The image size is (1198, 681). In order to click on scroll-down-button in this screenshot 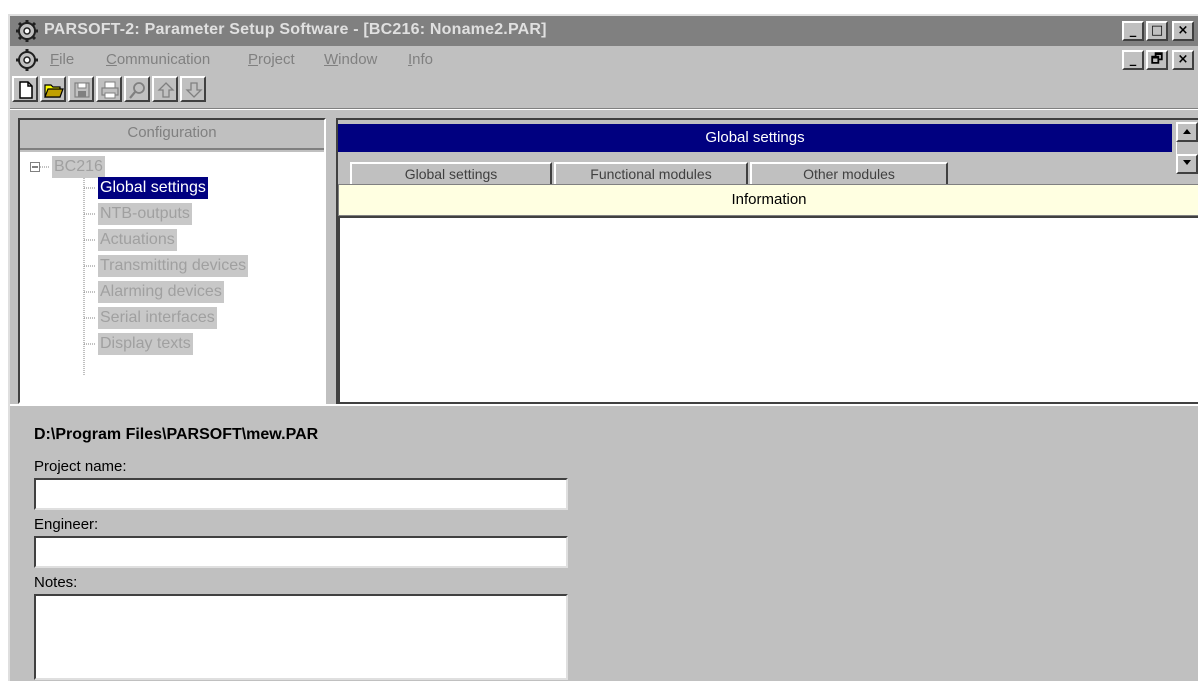, I will do `click(1187, 164)`.